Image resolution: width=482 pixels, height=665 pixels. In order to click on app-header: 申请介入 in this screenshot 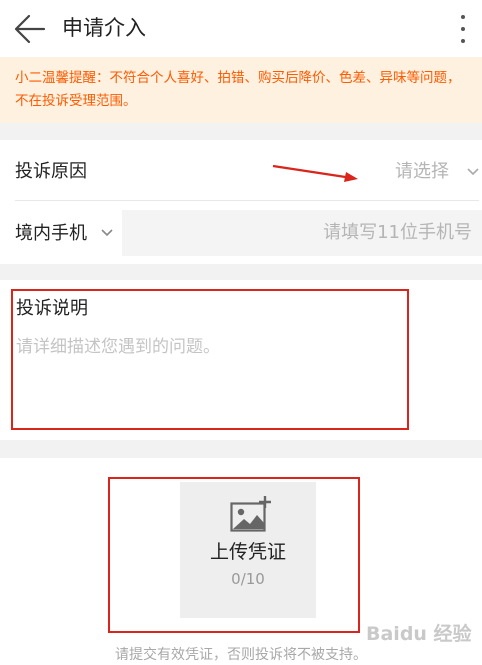, I will do `click(241, 28)`.